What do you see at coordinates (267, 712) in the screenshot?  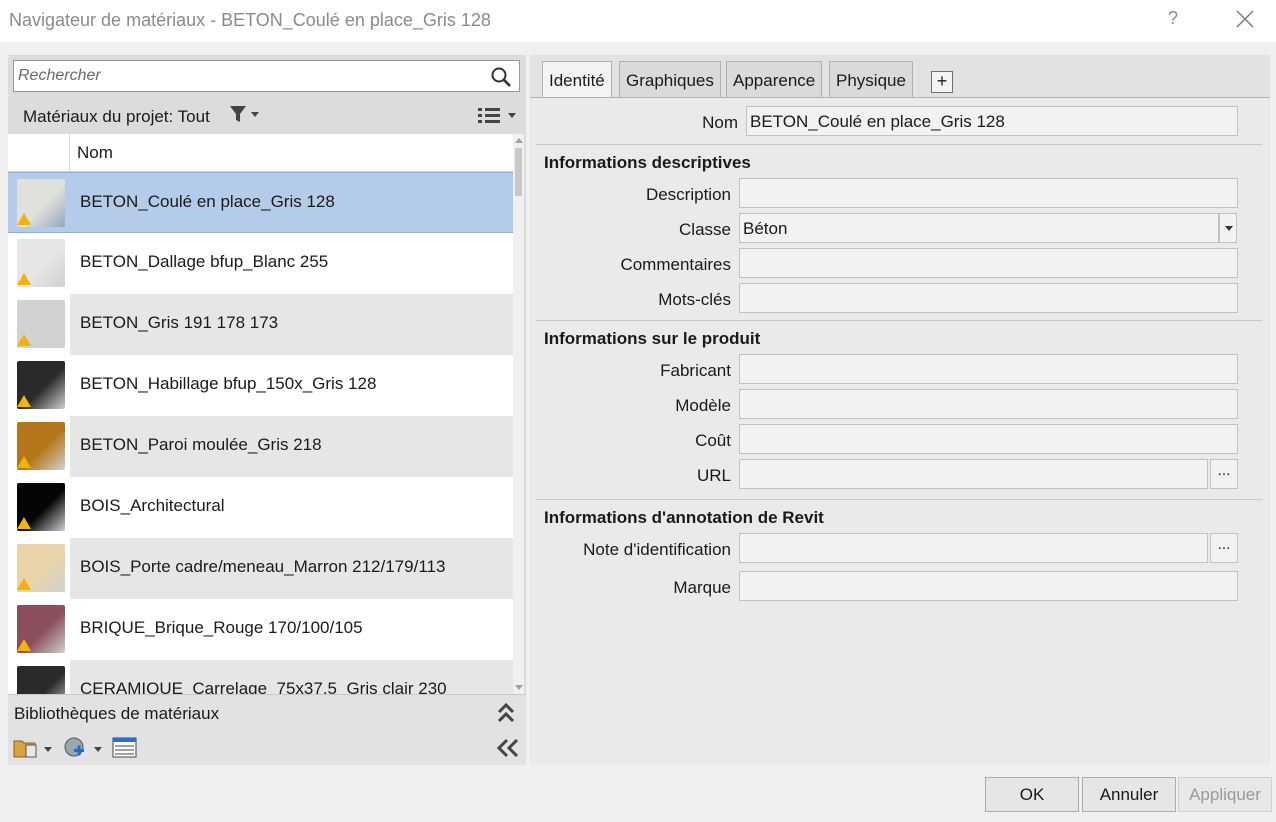 I see `library-bar: Bibliothèques de matériaux` at bounding box center [267, 712].